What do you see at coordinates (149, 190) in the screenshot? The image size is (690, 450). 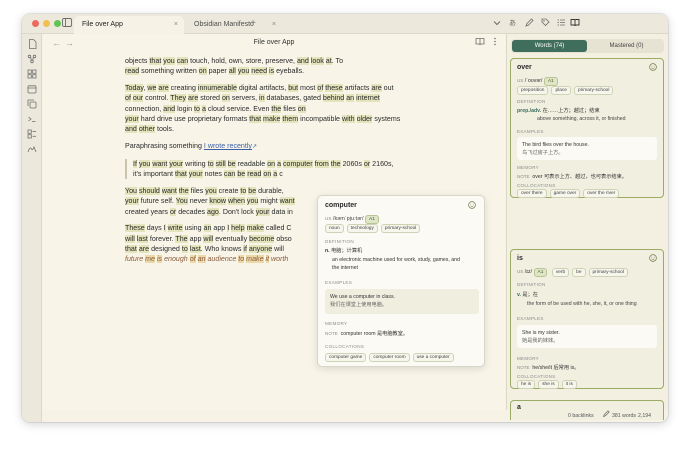 I see `highlighted-word: should` at bounding box center [149, 190].